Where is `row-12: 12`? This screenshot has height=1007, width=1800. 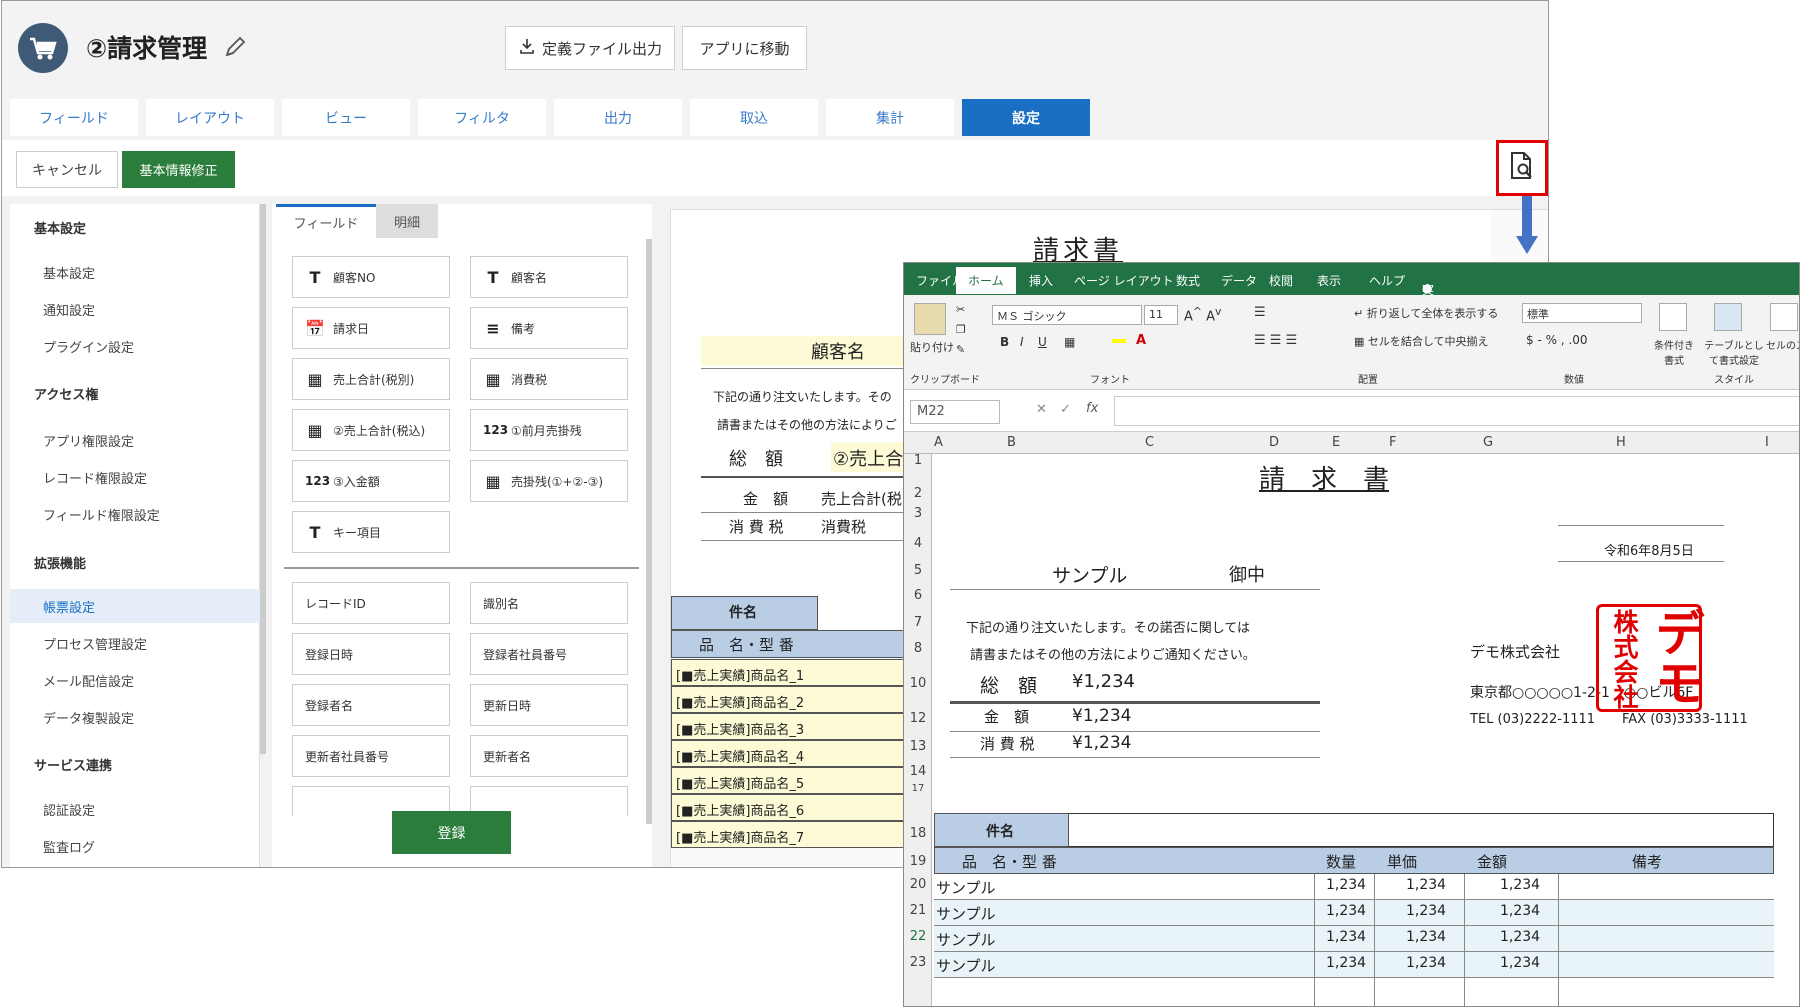
row-12: 12 is located at coordinates (918, 718).